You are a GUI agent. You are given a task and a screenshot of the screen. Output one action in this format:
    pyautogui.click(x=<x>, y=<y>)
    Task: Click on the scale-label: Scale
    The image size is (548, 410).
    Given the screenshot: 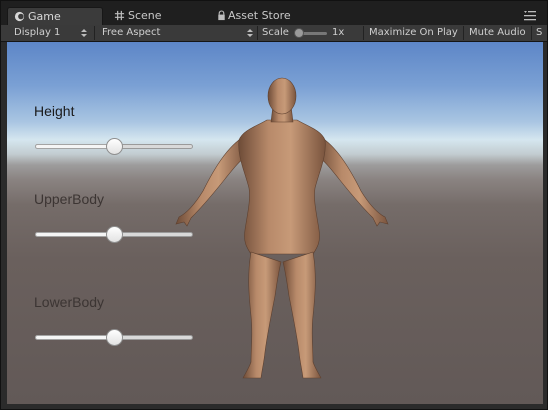 What is the action you would take?
    pyautogui.click(x=275, y=32)
    